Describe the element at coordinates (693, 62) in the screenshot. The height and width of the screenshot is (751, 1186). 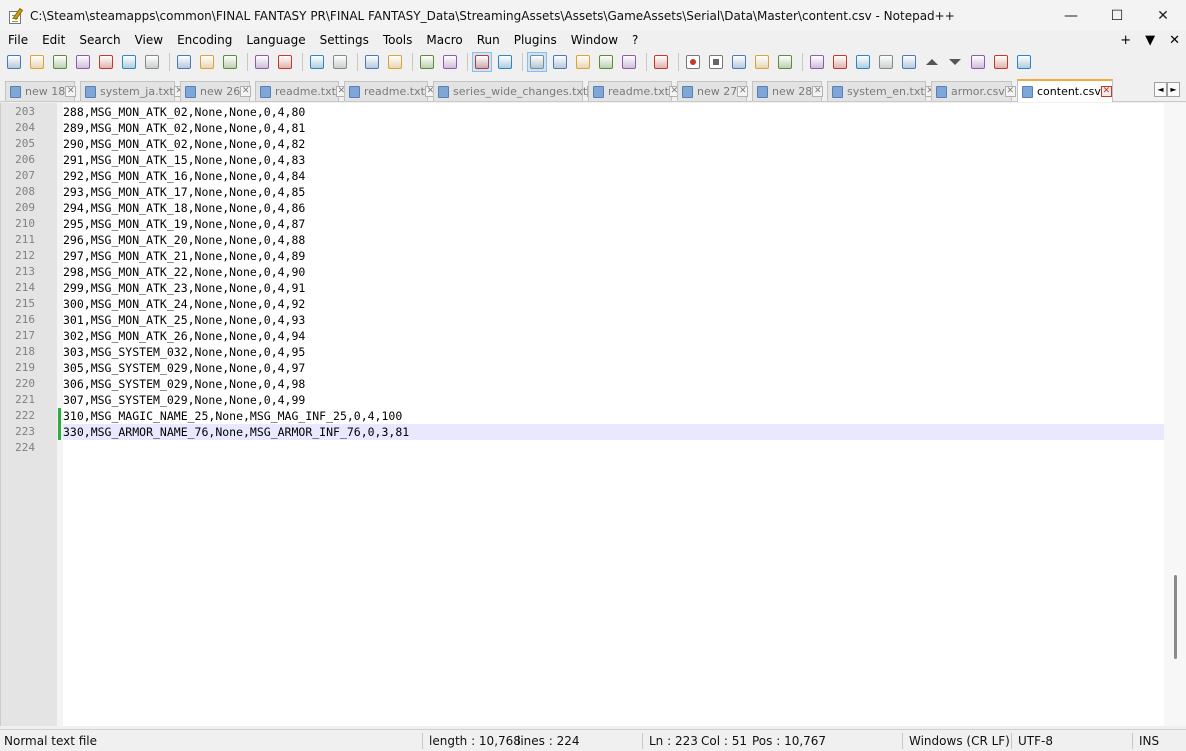
I see `record-macro-icon` at that location.